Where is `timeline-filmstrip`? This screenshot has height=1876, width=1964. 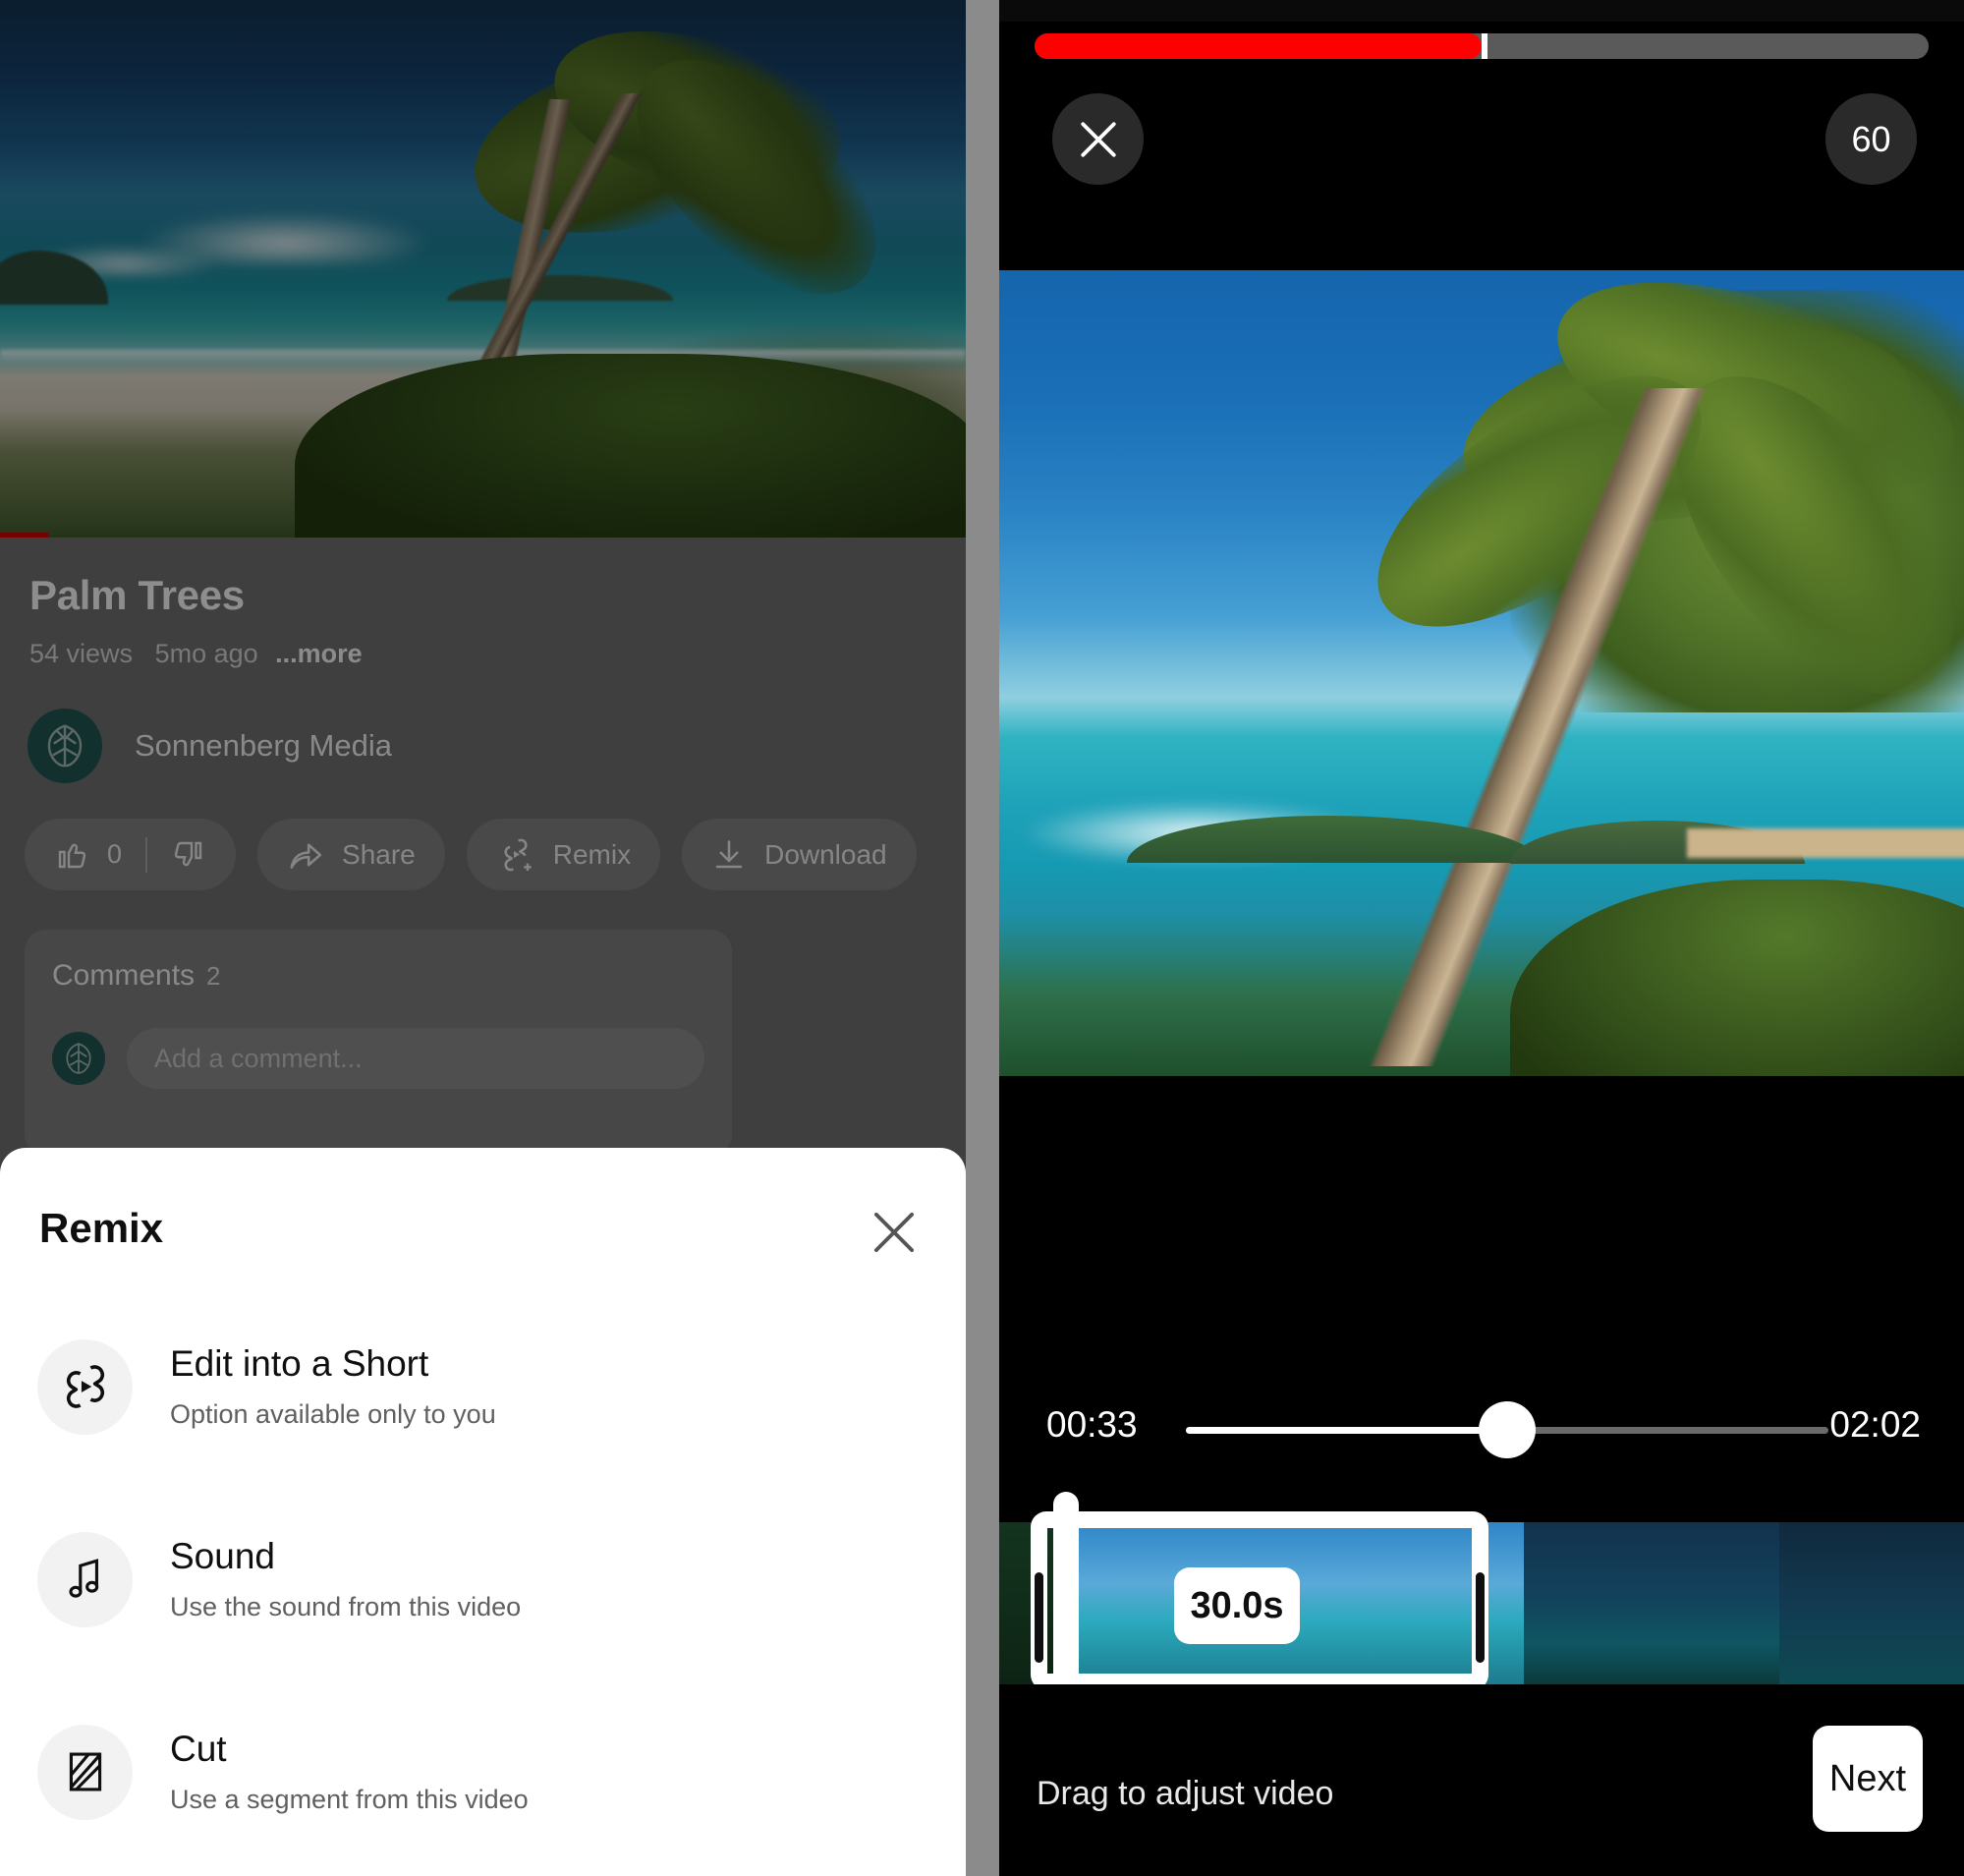 timeline-filmstrip is located at coordinates (1482, 1603).